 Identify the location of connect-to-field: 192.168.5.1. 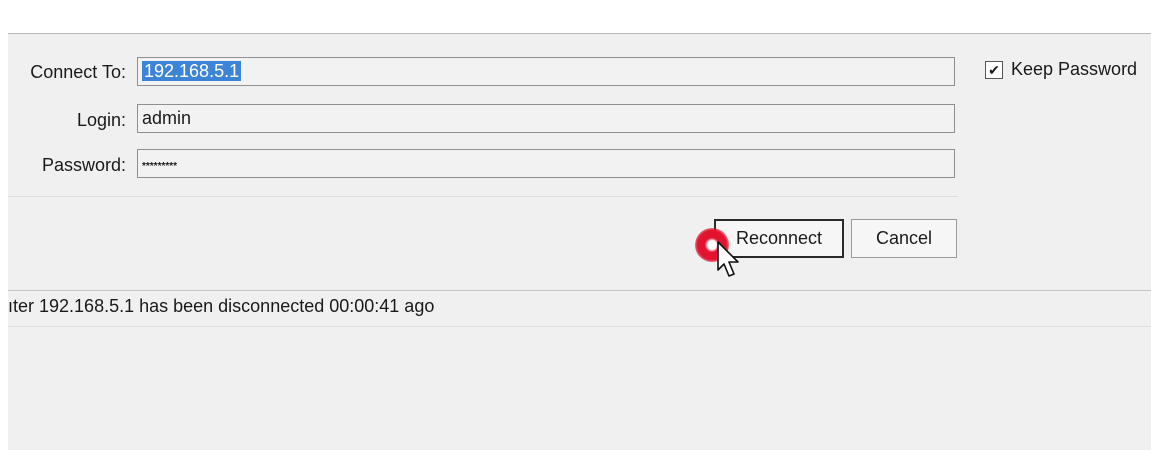
(546, 71).